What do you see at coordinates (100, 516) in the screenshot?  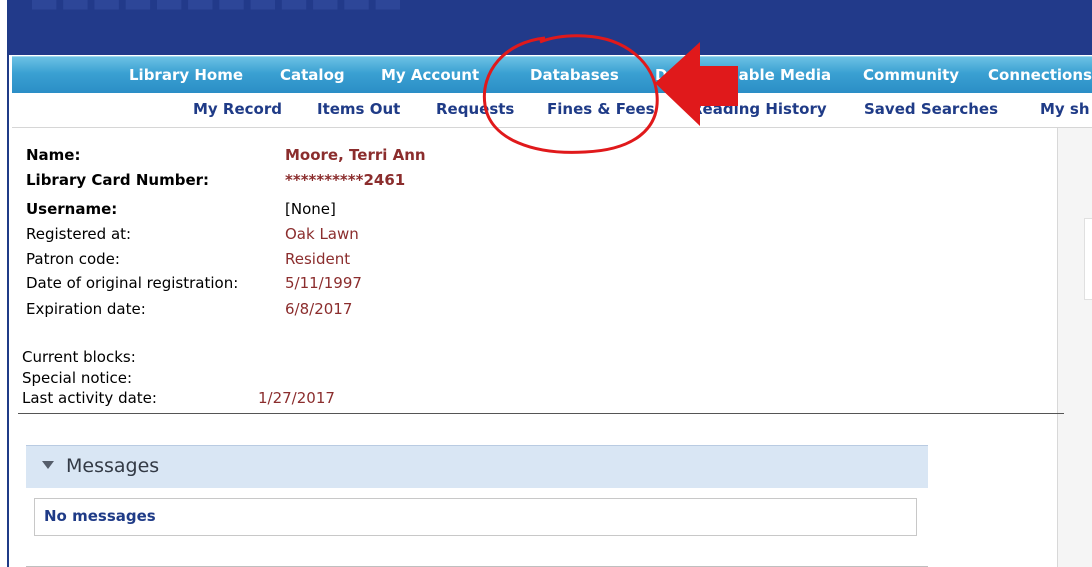 I see `no-messages-text: No messages` at bounding box center [100, 516].